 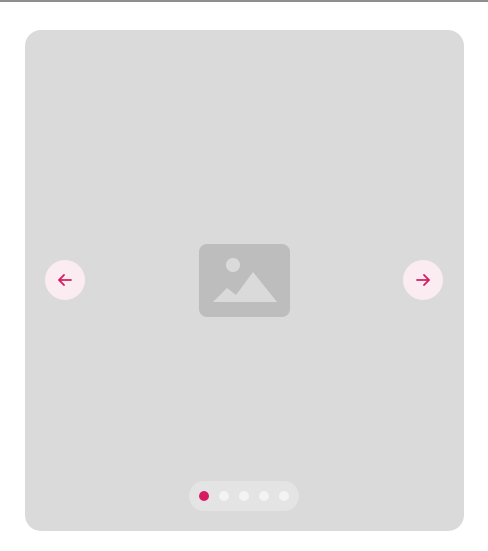 I want to click on image-placeholder-icon, so click(x=244, y=280).